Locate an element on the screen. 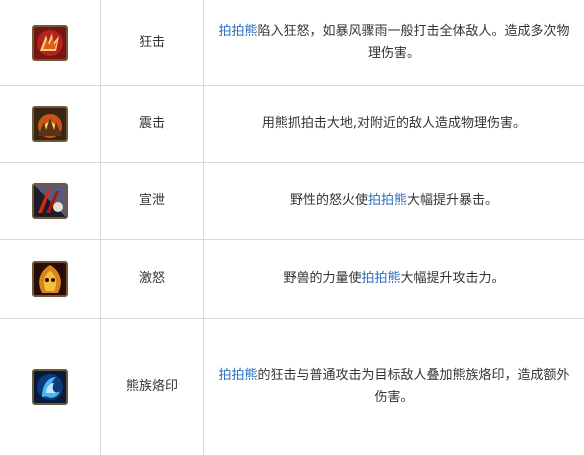  desc-text: 野兽的力量使 is located at coordinates (322, 278).